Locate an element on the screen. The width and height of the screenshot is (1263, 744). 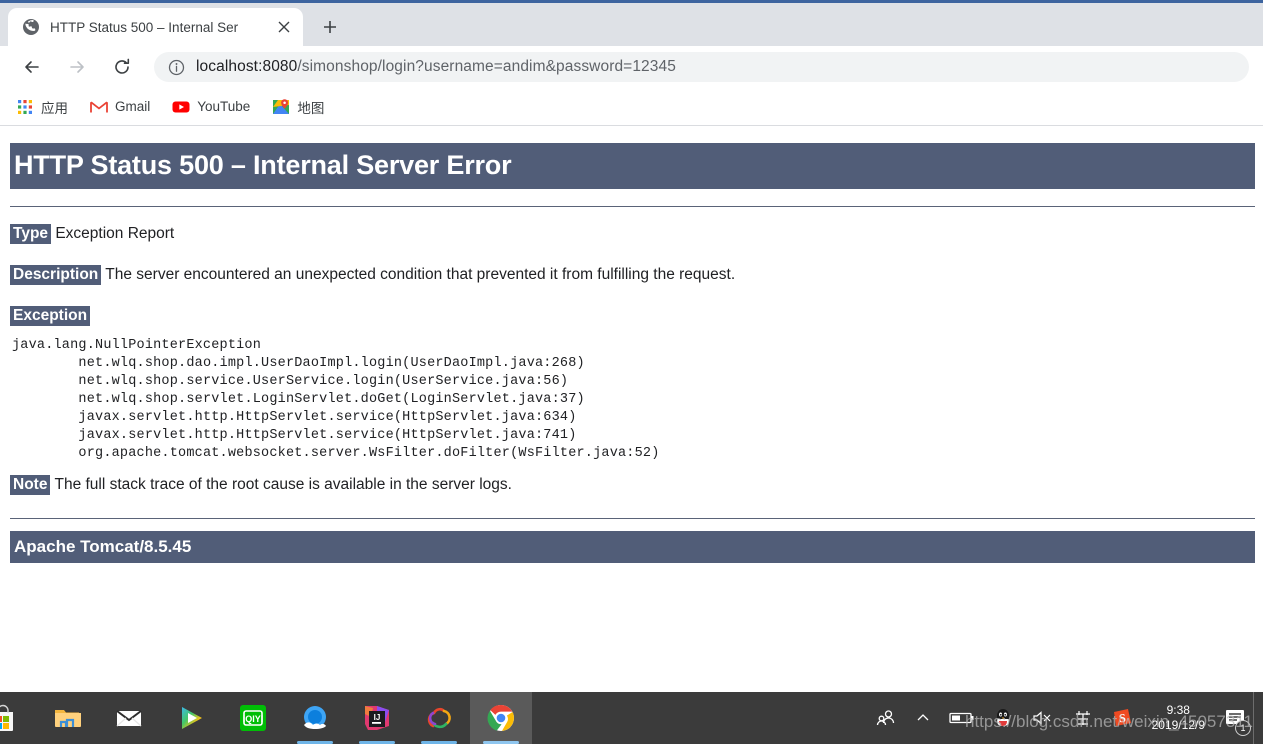
youtube-icon is located at coordinates (181, 107).